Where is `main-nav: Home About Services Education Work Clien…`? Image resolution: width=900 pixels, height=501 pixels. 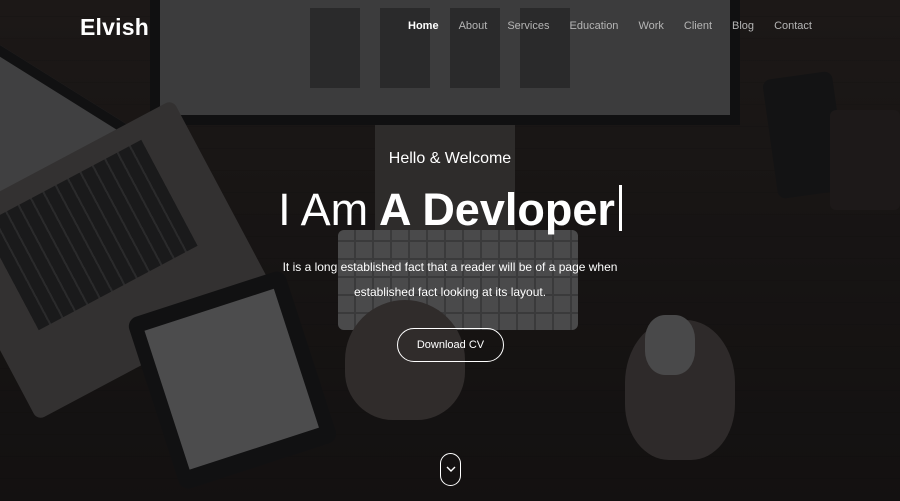 main-nav: Home About Services Education Work Clien… is located at coordinates (610, 28).